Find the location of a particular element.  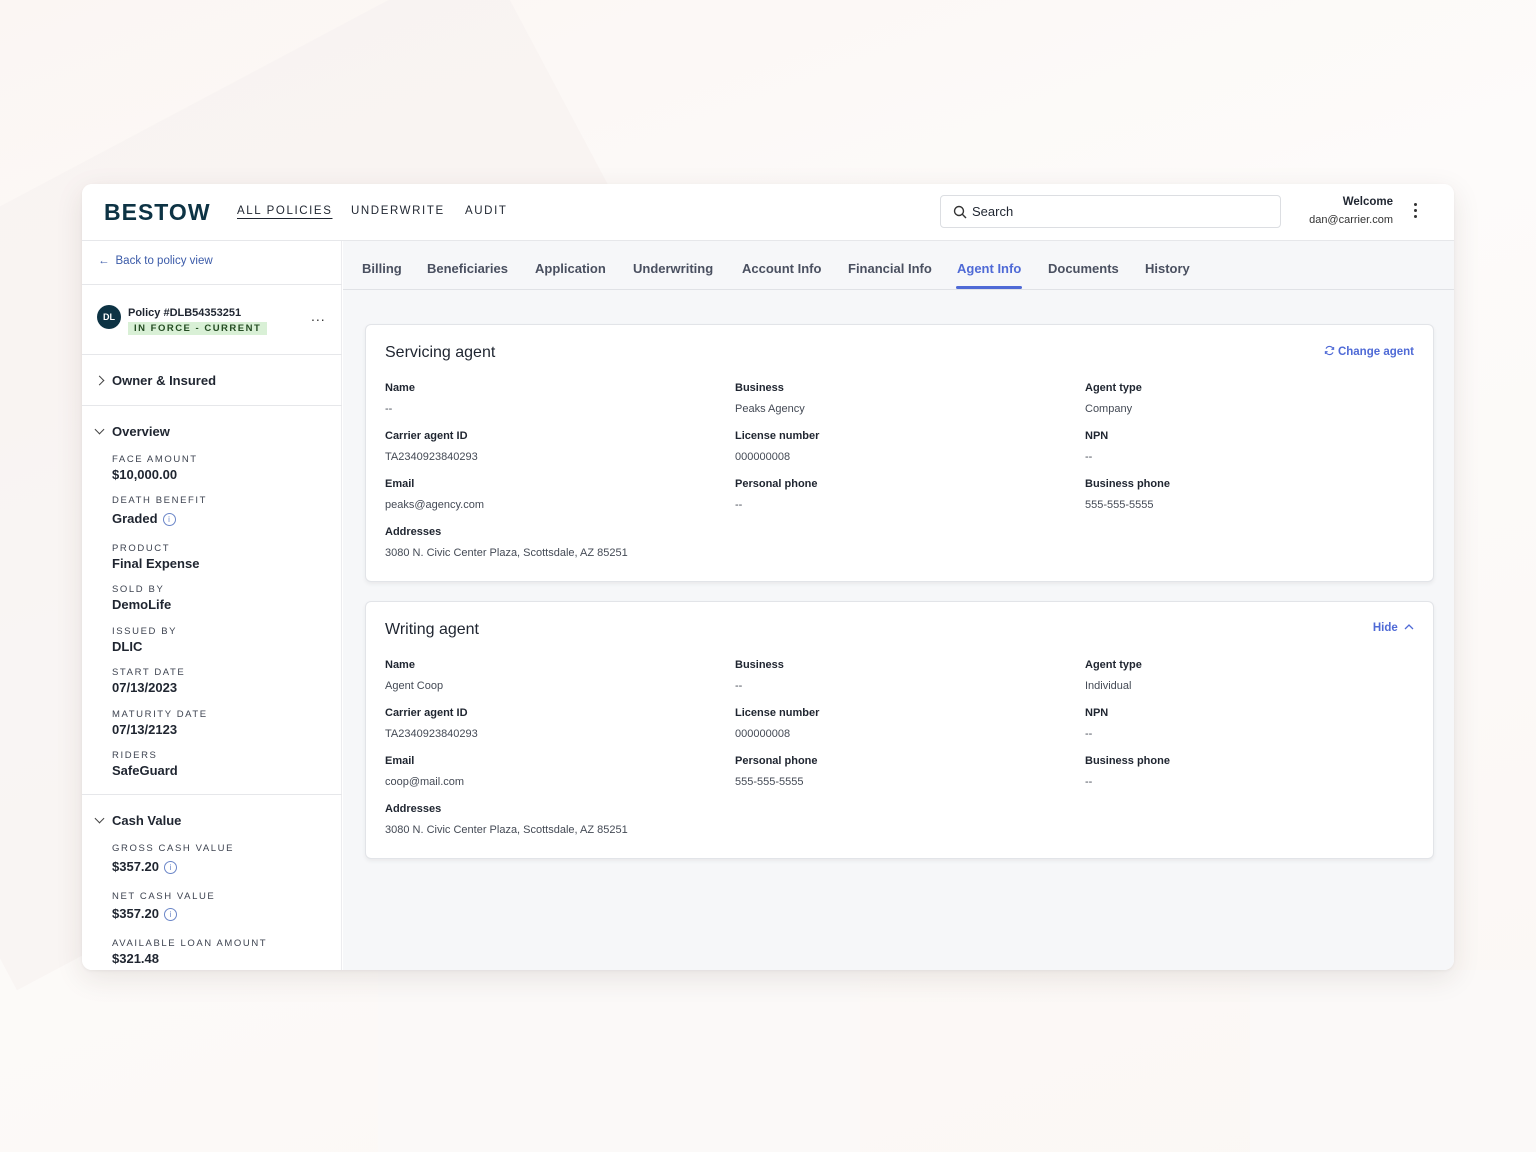

refresh-icon is located at coordinates (1329, 350).